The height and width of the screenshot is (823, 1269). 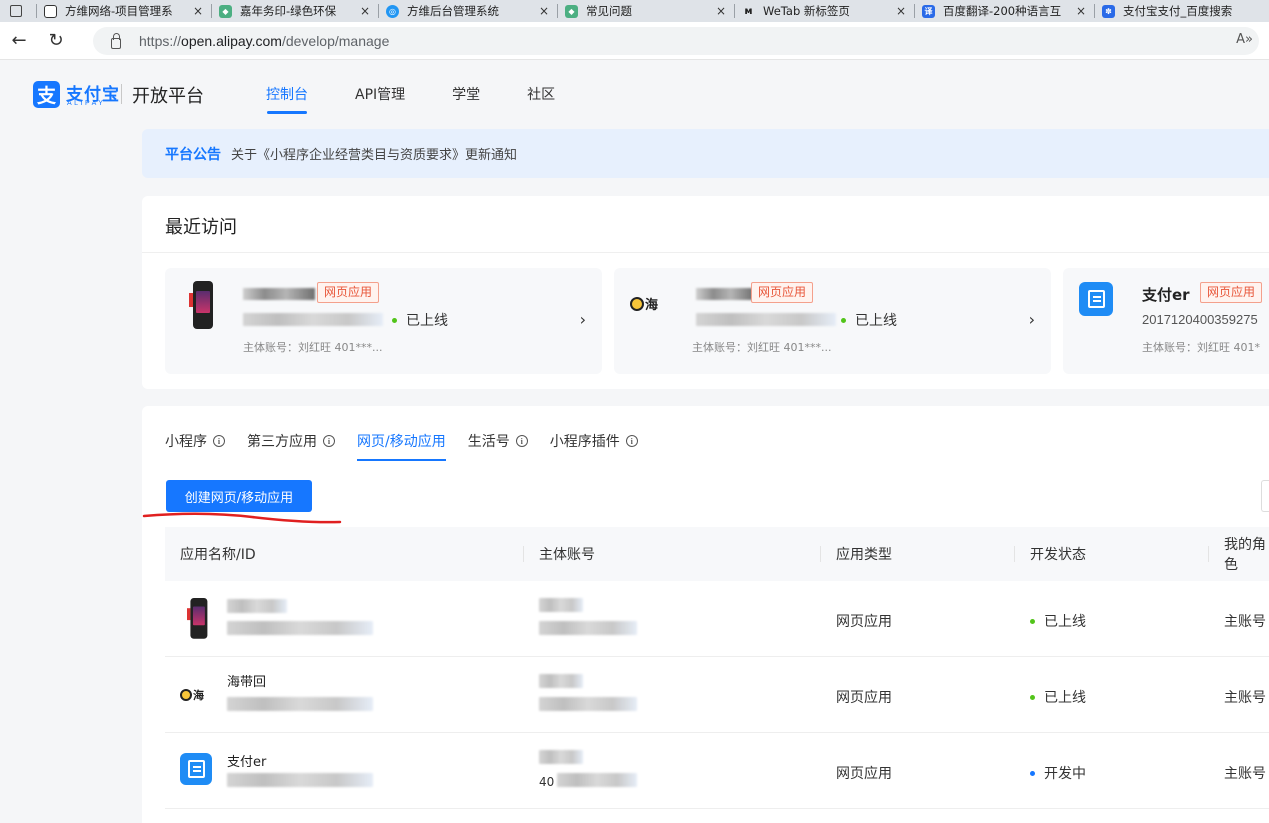 What do you see at coordinates (116, 40) in the screenshot?
I see `lock-icon` at bounding box center [116, 40].